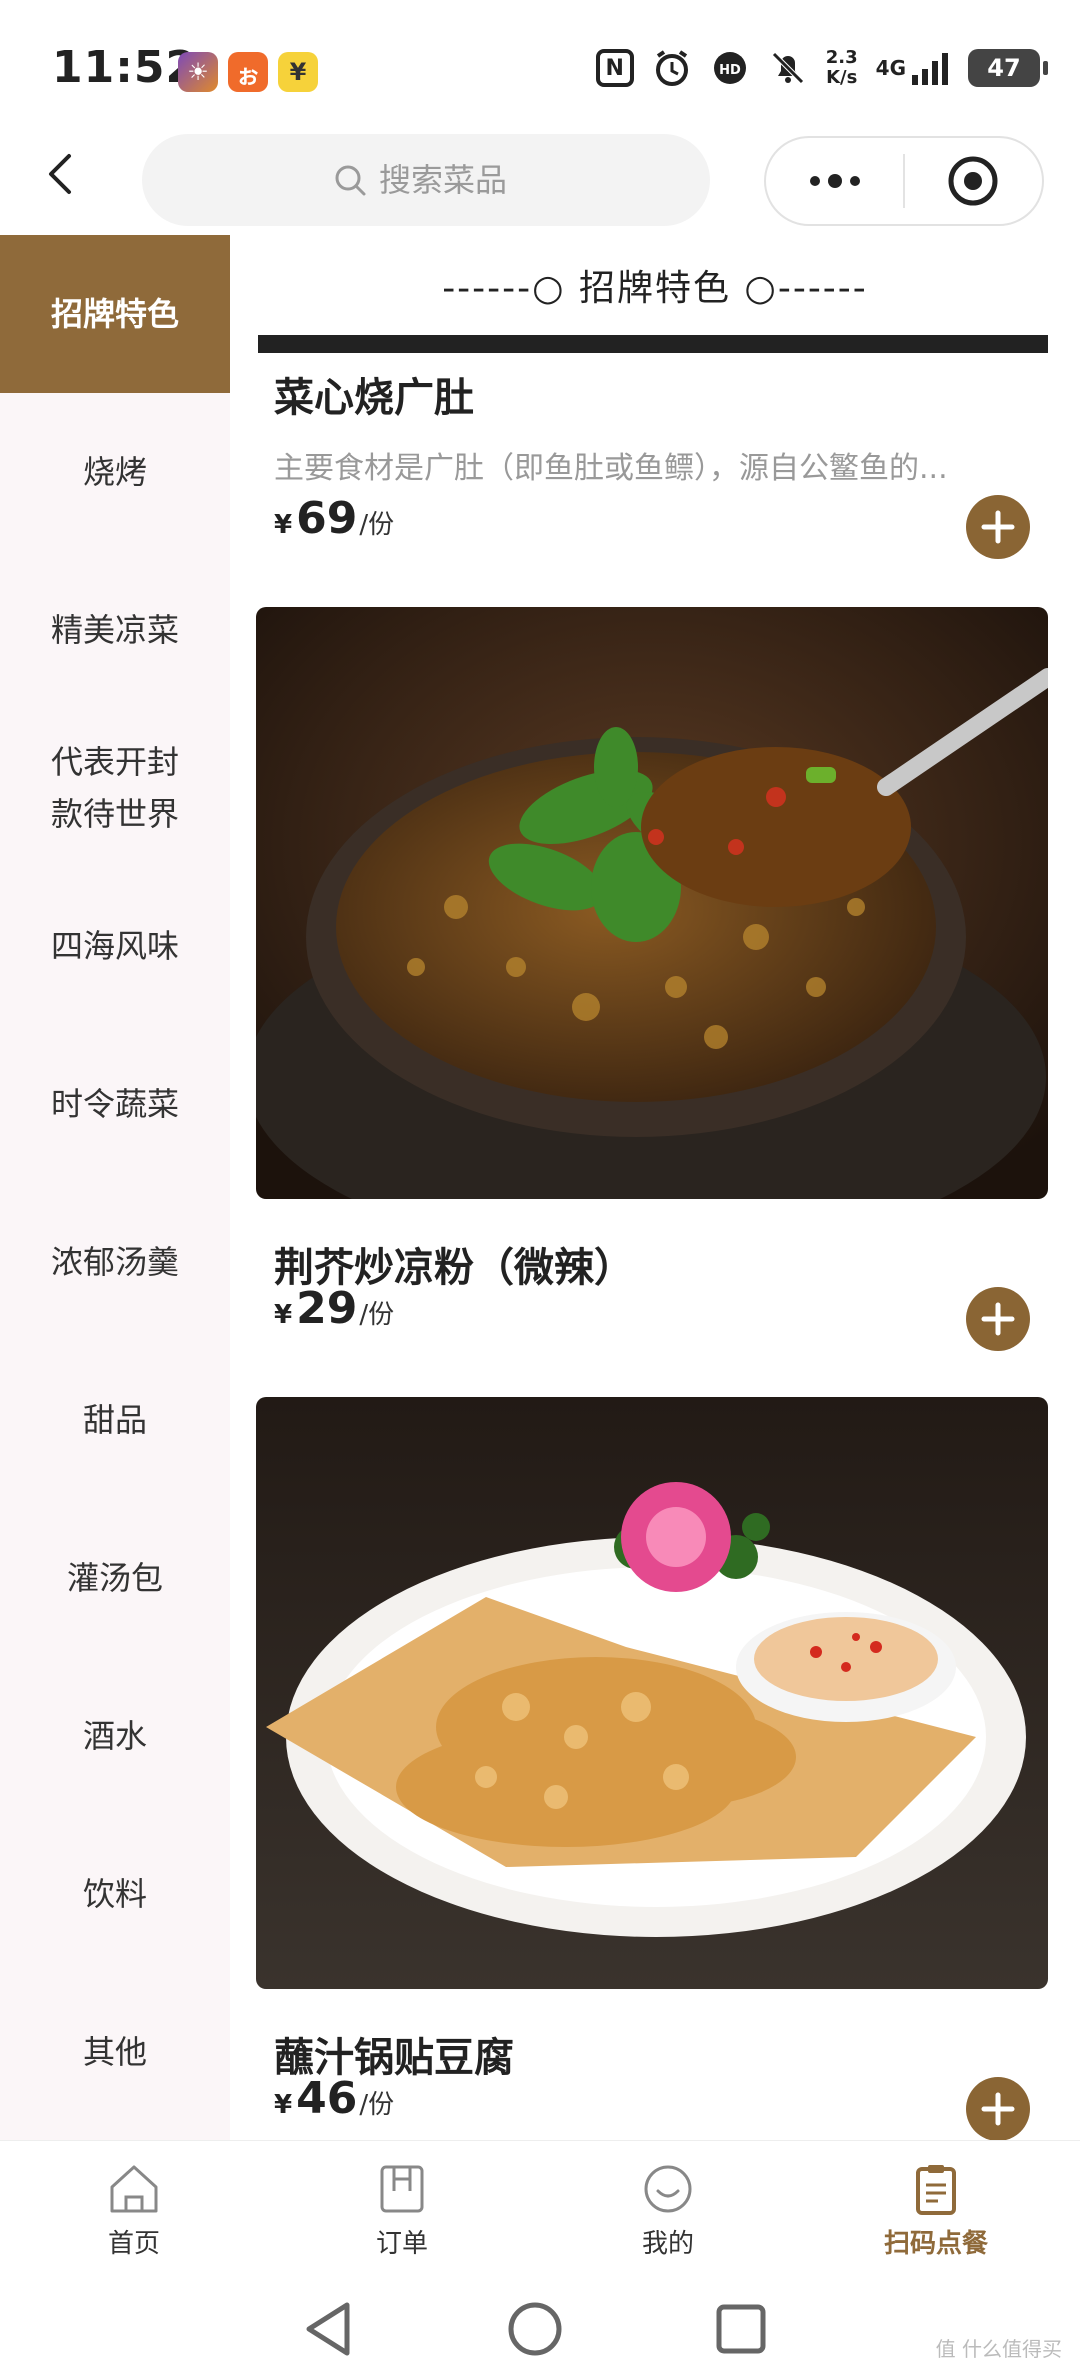 This screenshot has width=1080, height=2378. What do you see at coordinates (298, 72) in the screenshot?
I see `app-notification-icon-3: ¥` at bounding box center [298, 72].